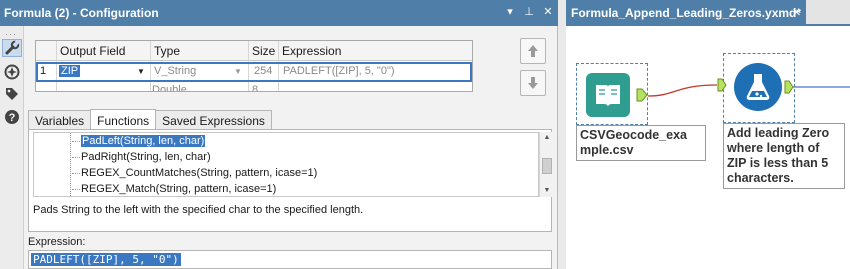 The image size is (850, 269). I want to click on configuration-tool-button, so click(12, 48).